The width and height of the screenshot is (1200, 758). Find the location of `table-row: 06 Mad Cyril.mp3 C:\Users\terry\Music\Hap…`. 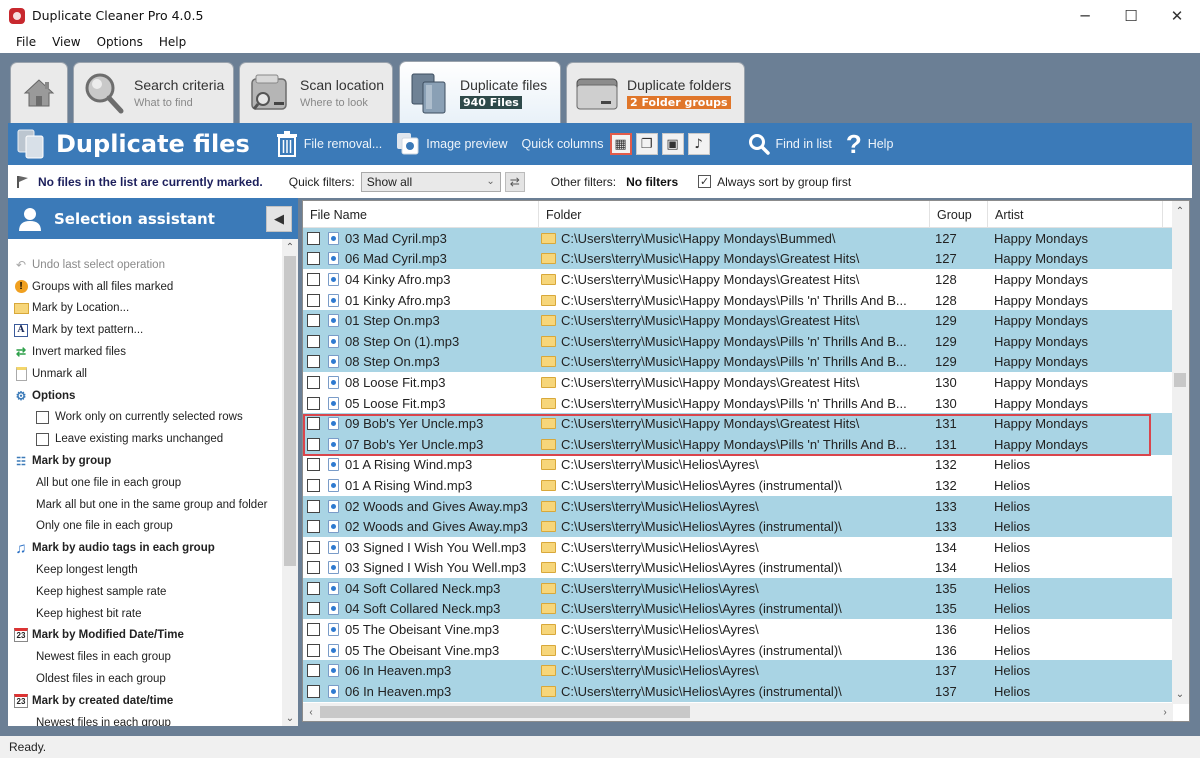

table-row: 06 Mad Cyril.mp3 C:\Users\terry\Music\Hap… is located at coordinates (738, 259).